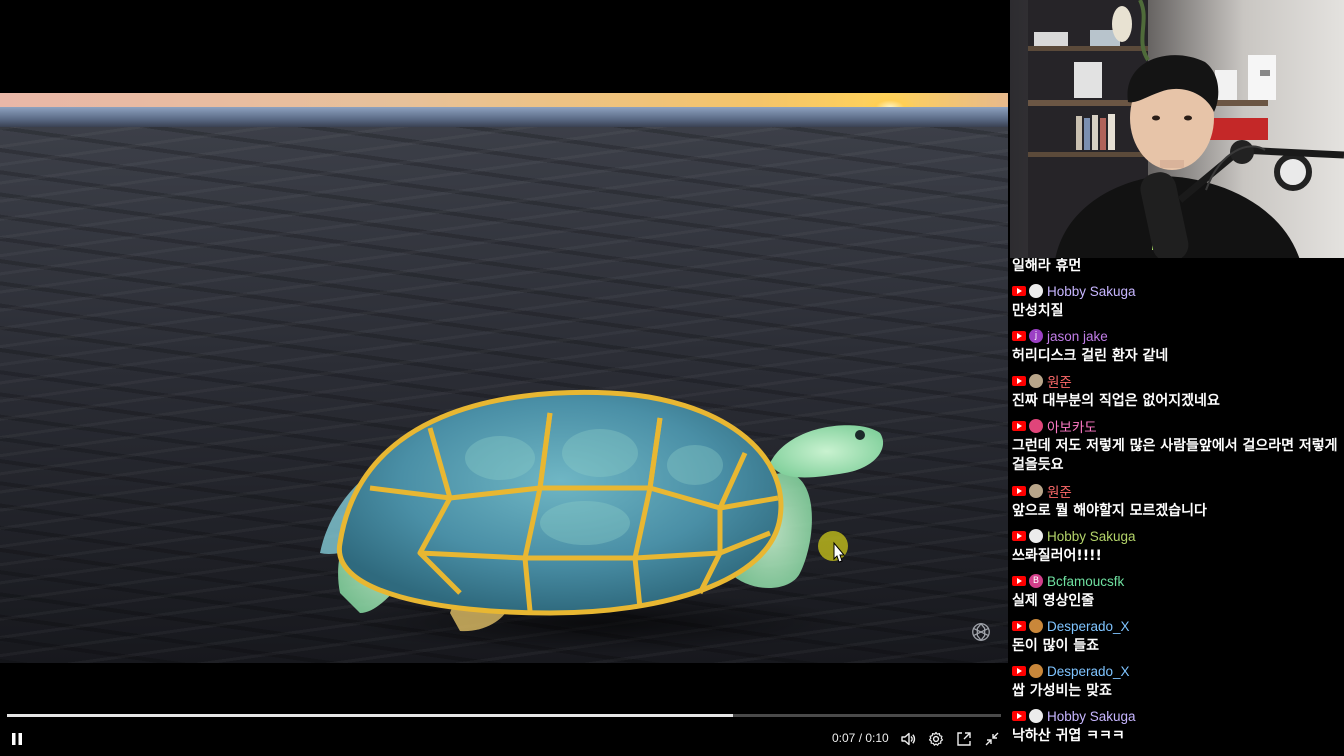  I want to click on seek-bar, so click(504, 715).